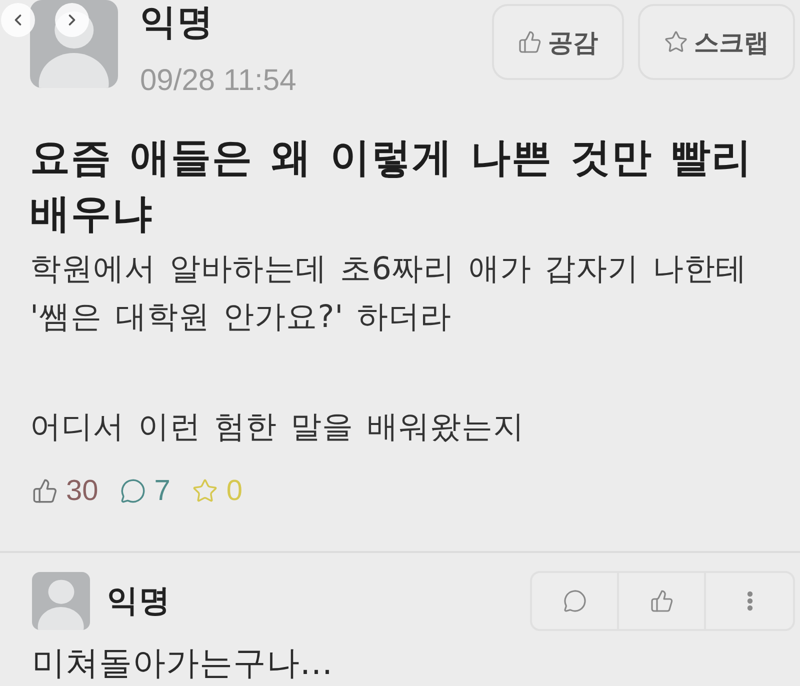 This screenshot has height=686, width=800. I want to click on empathy-button: 공감, so click(558, 42).